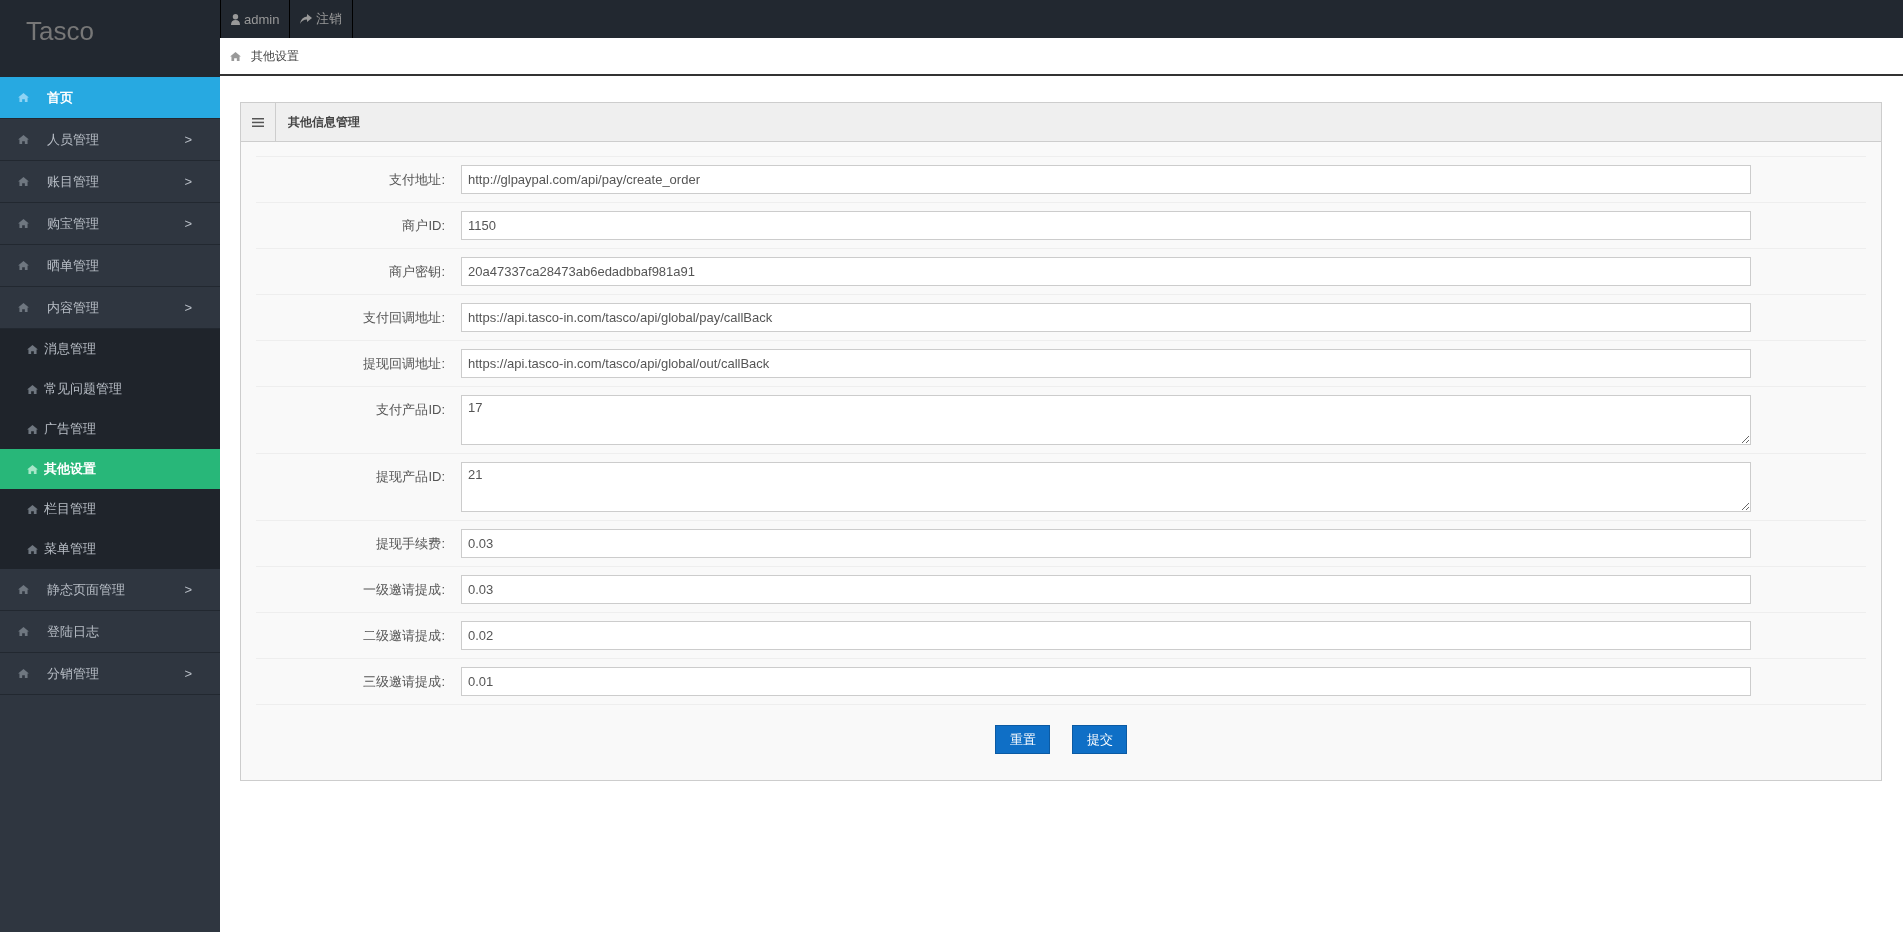  I want to click on submenu-item: 菜单管理, so click(110, 549).